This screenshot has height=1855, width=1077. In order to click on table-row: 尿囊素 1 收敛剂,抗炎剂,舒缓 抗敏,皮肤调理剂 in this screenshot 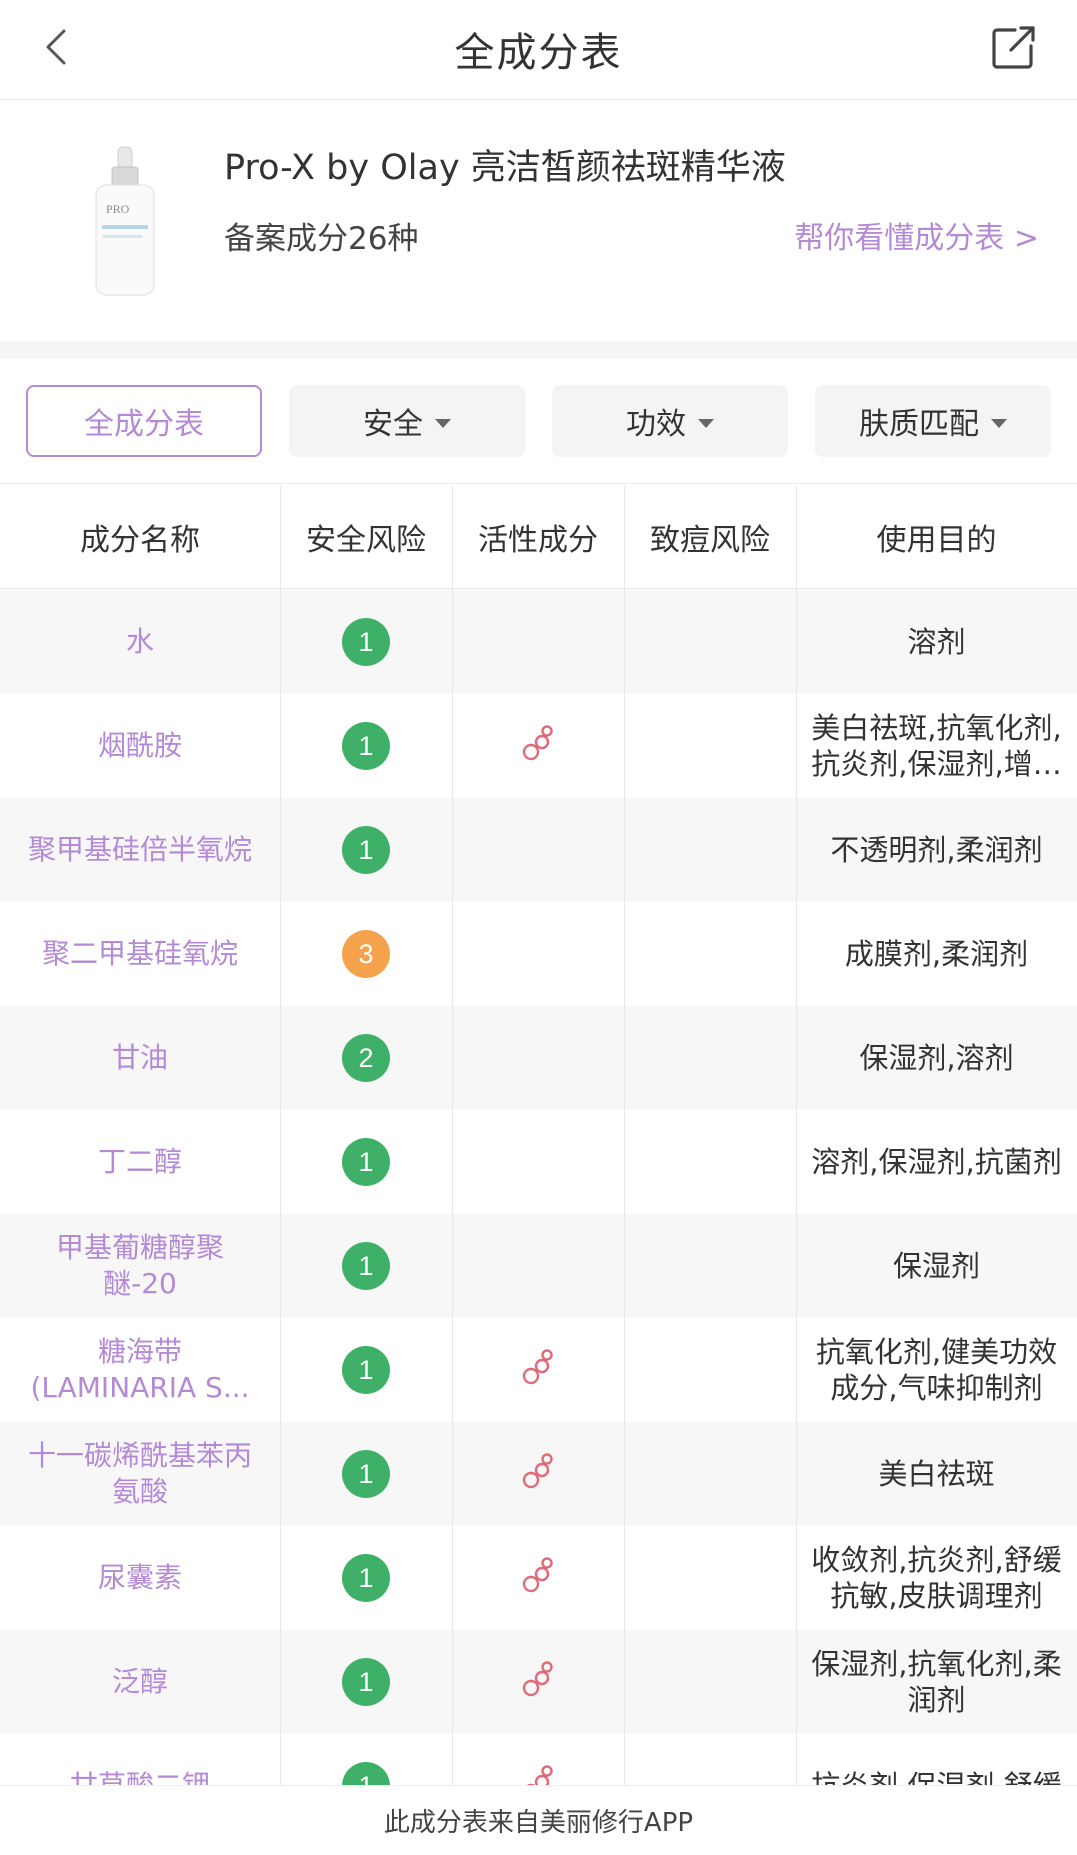, I will do `click(538, 1578)`.